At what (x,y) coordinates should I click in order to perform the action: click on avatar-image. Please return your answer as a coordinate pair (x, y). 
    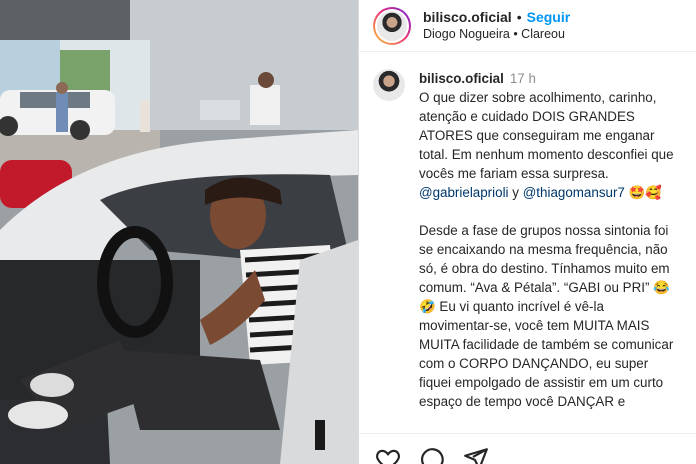
    Looking at the image, I should click on (392, 25).